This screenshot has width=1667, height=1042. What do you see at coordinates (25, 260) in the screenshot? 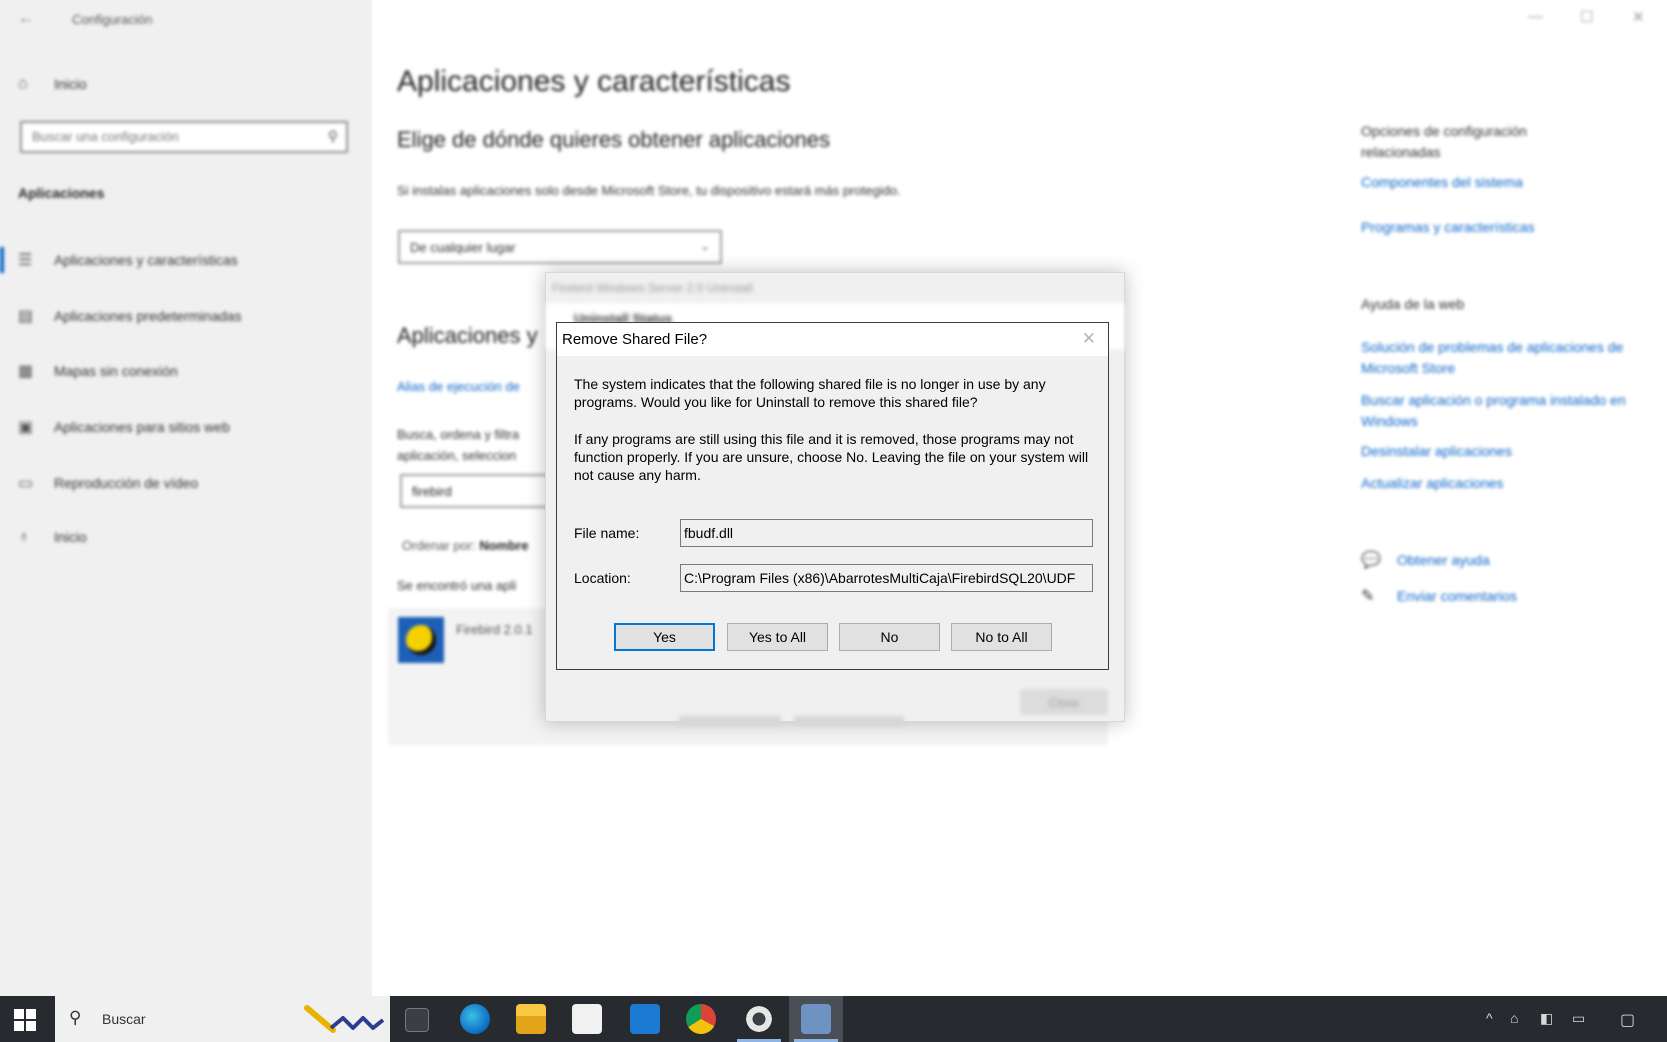
I see `apps-list-icon: ☰` at bounding box center [25, 260].